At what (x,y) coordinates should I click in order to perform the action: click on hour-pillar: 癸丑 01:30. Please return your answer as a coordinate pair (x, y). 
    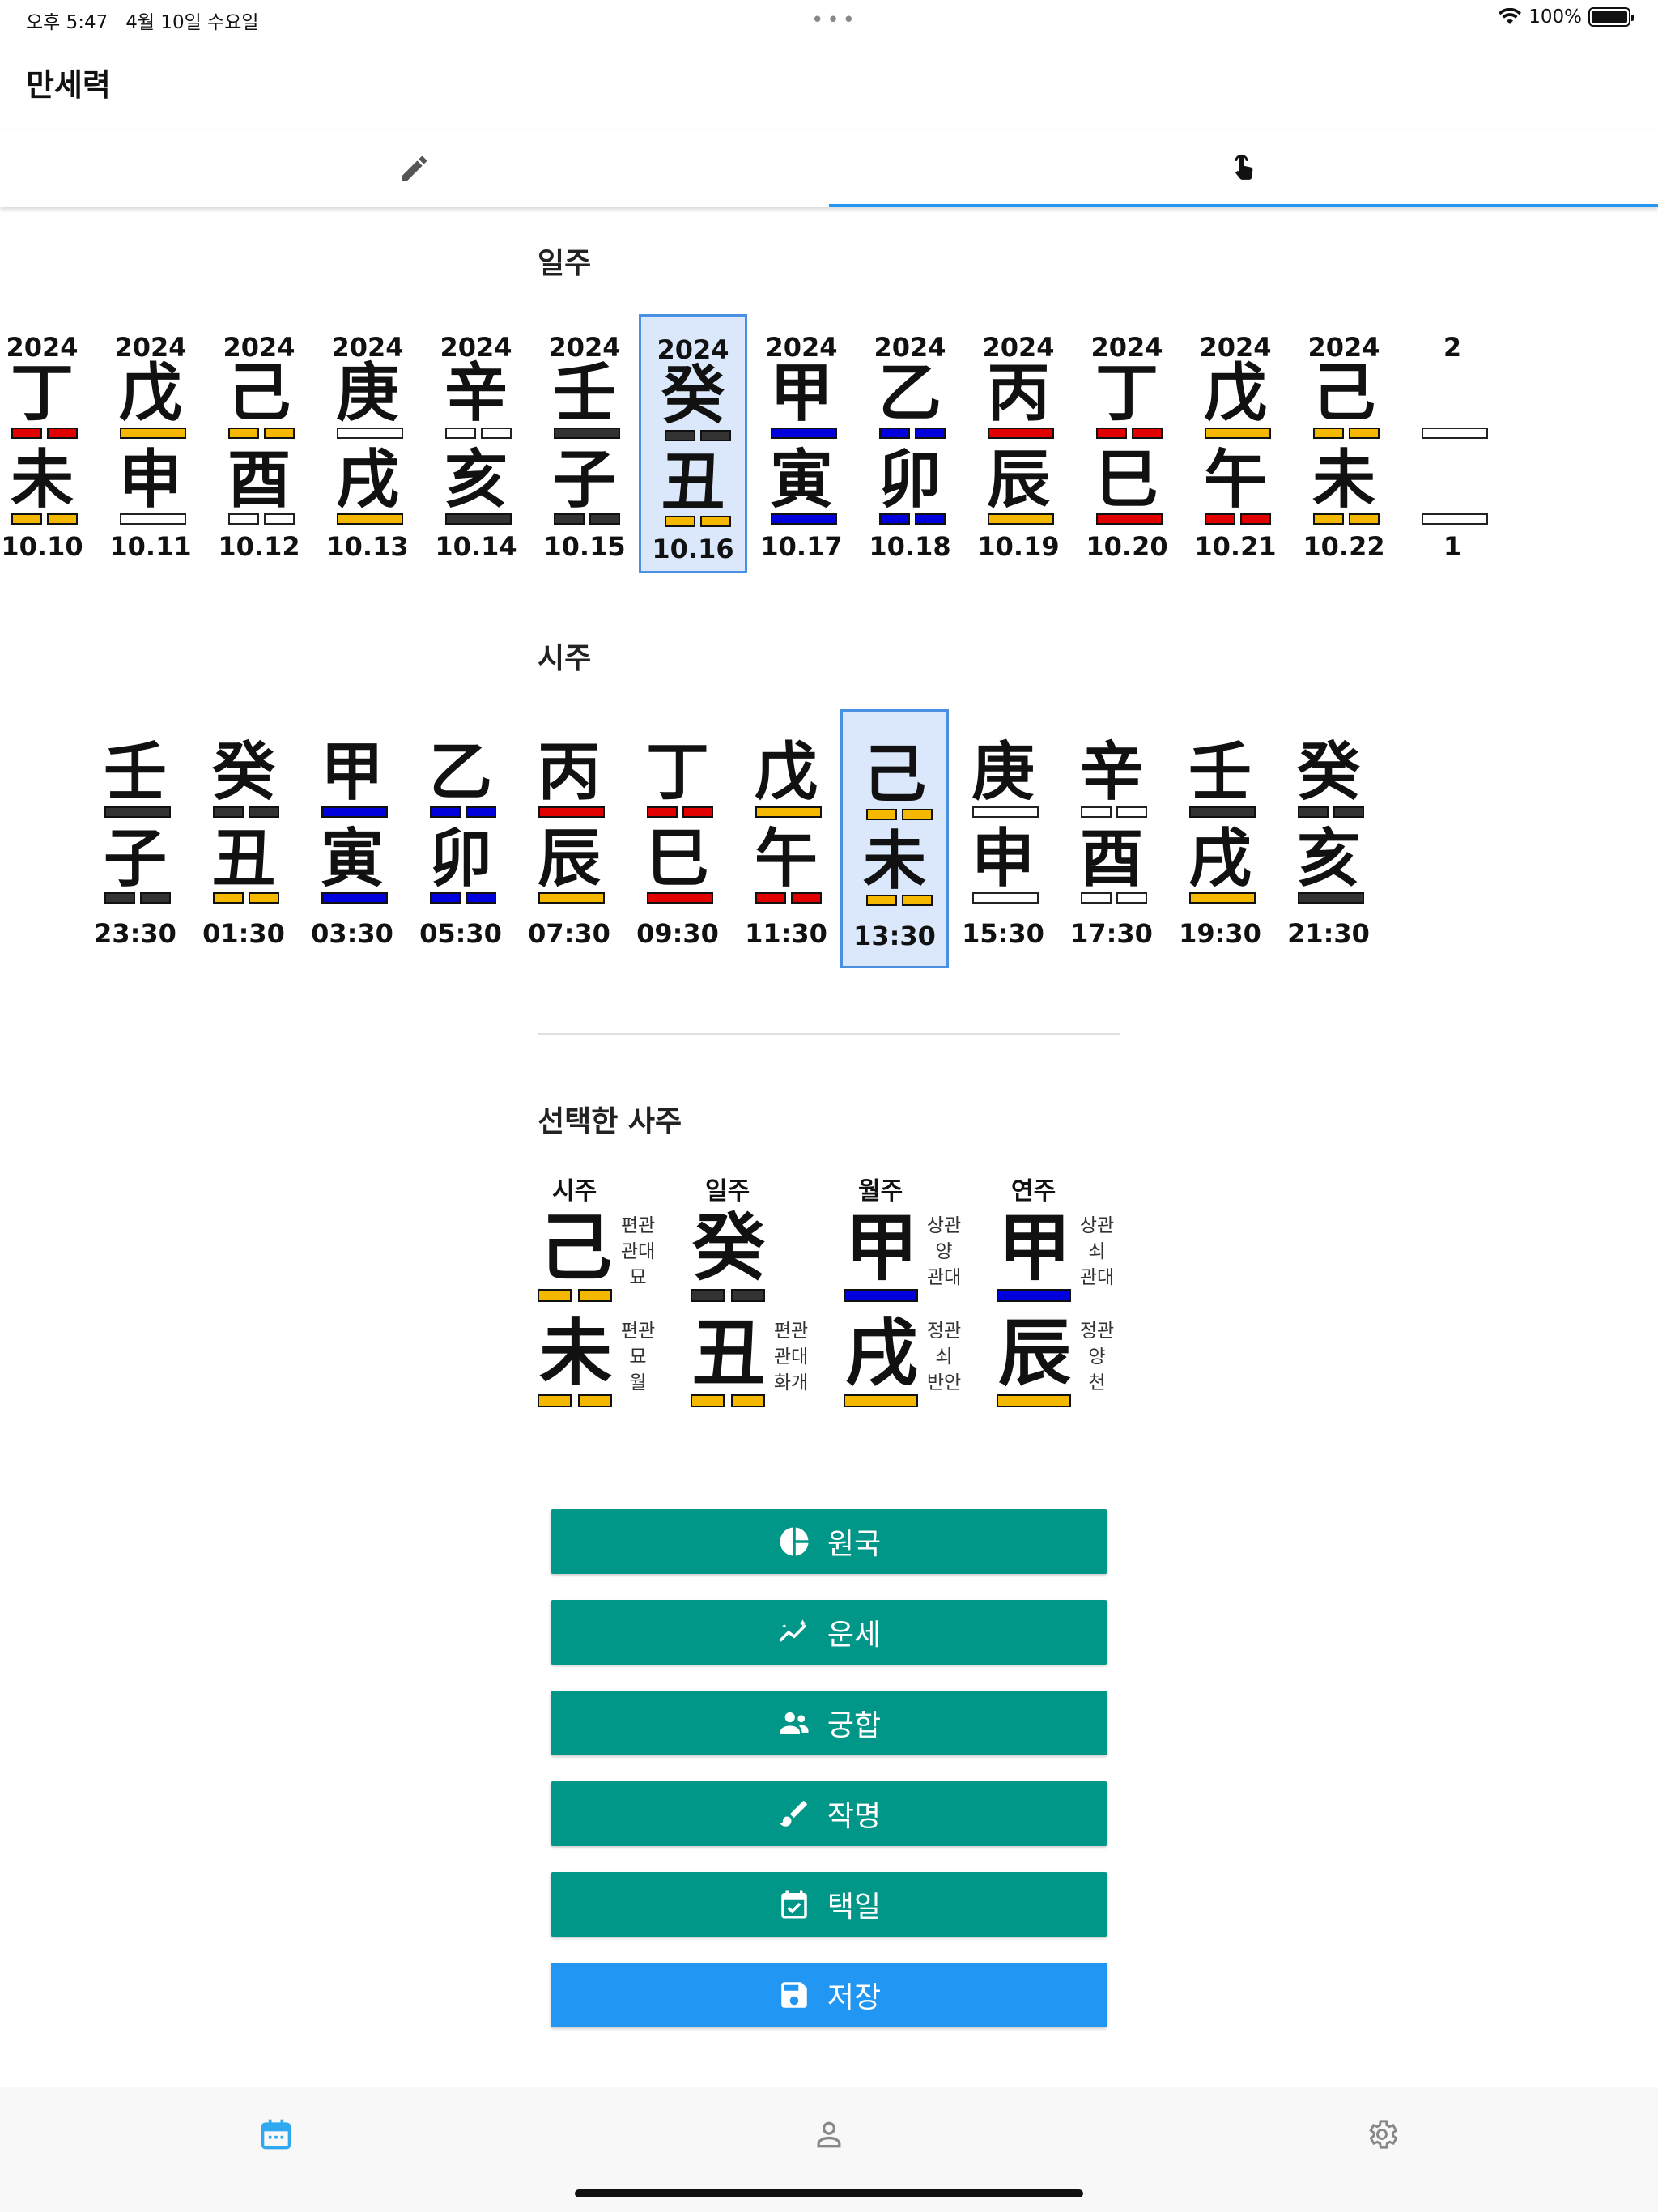
    Looking at the image, I should click on (243, 839).